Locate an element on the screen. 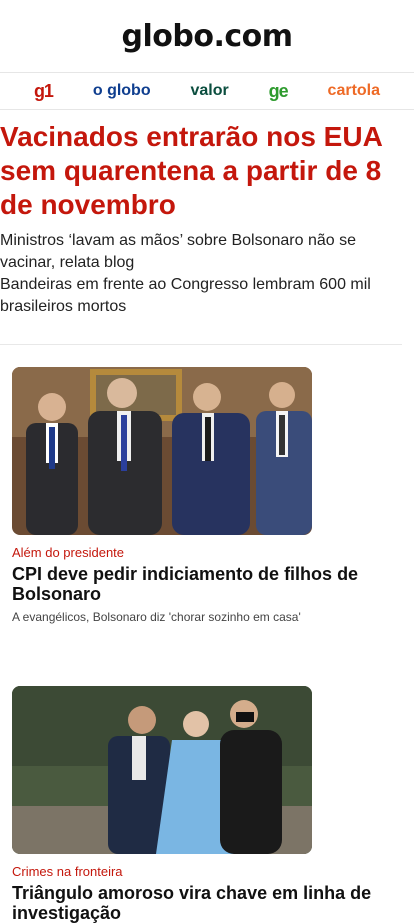  globo-logo: globo.com is located at coordinates (207, 36).